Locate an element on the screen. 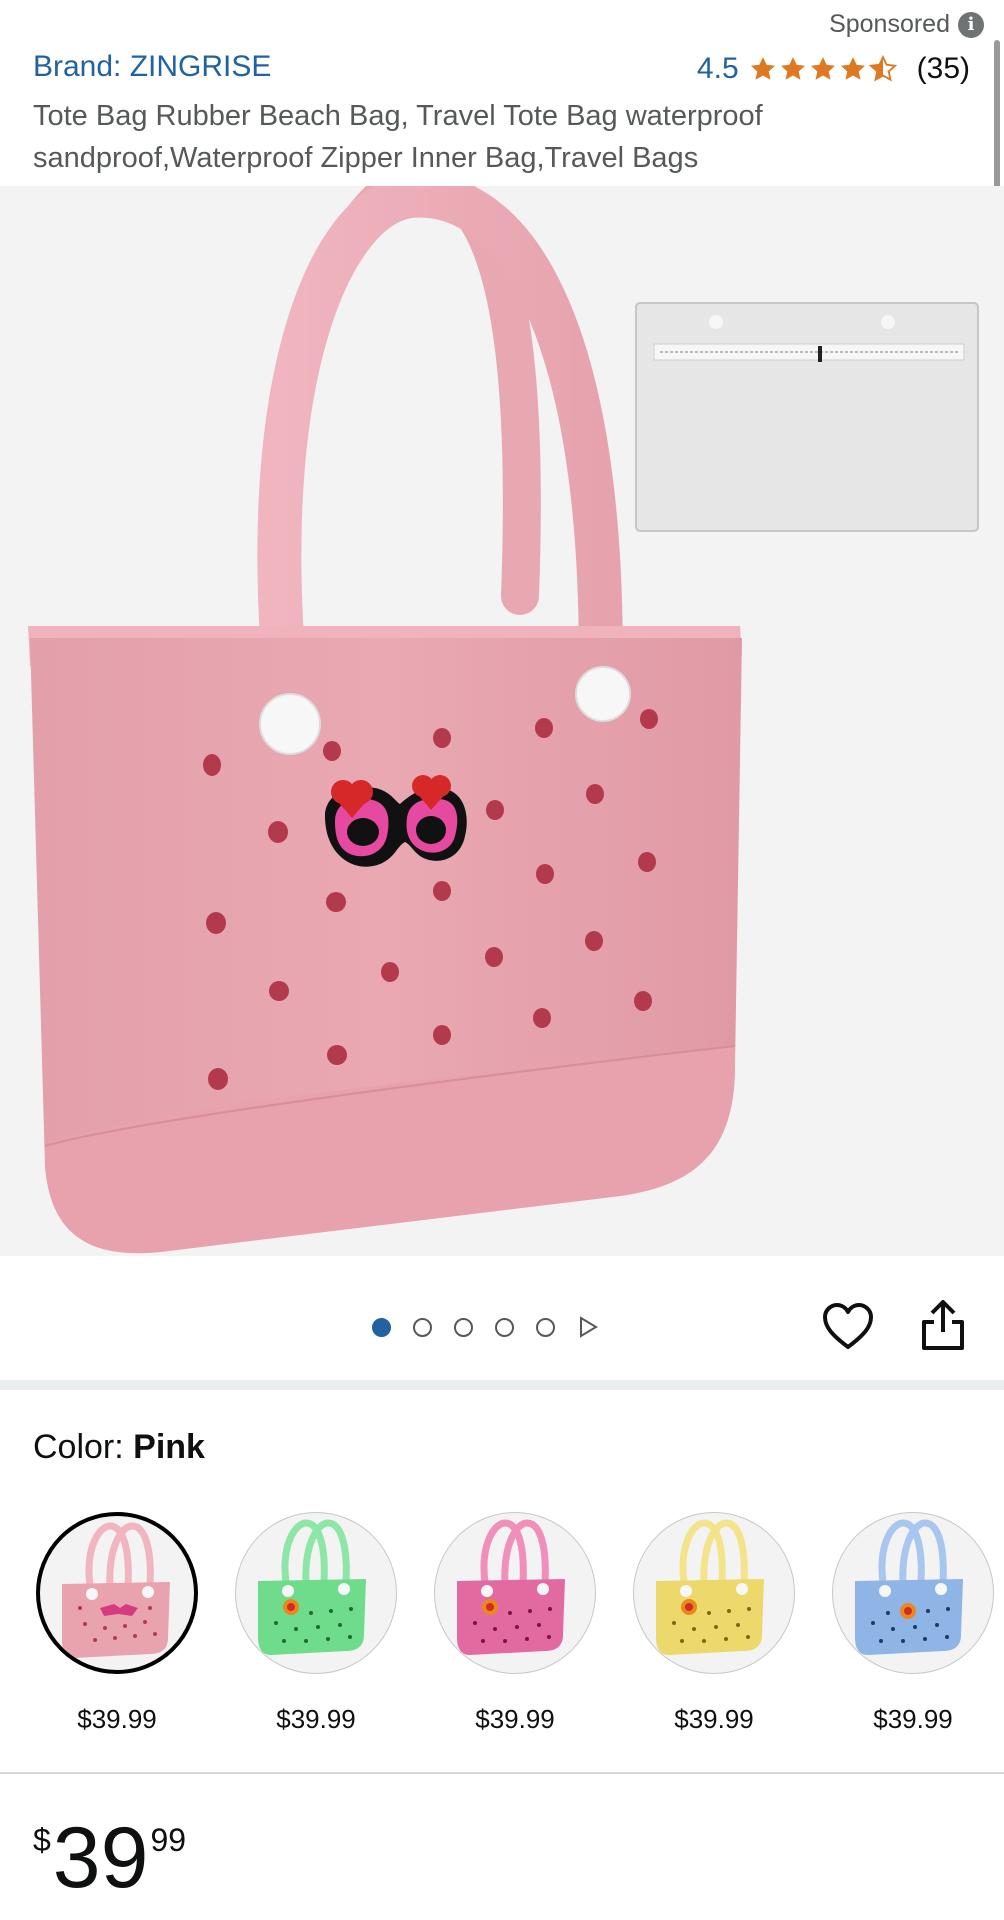 The image size is (1004, 1920). color-swatch-green is located at coordinates (316, 1593).